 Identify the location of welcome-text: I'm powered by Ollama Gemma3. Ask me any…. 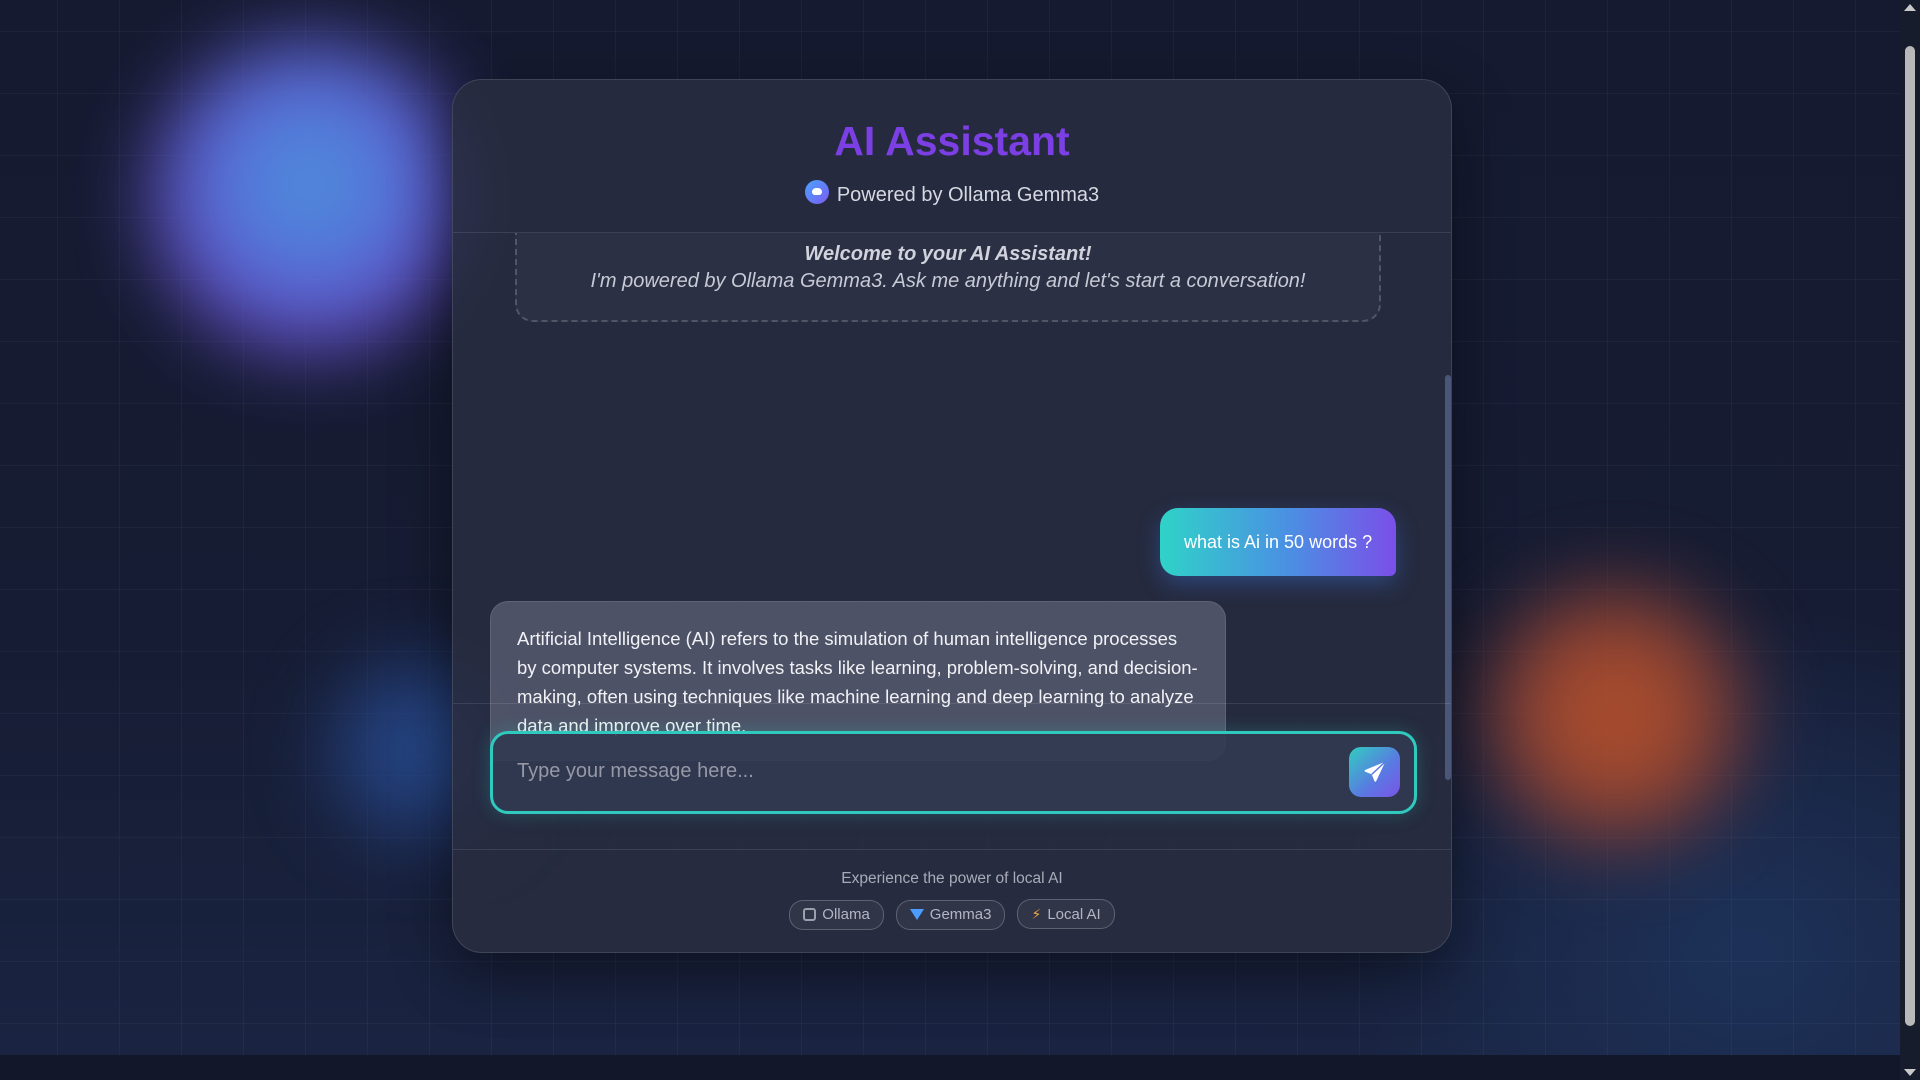
(948, 281).